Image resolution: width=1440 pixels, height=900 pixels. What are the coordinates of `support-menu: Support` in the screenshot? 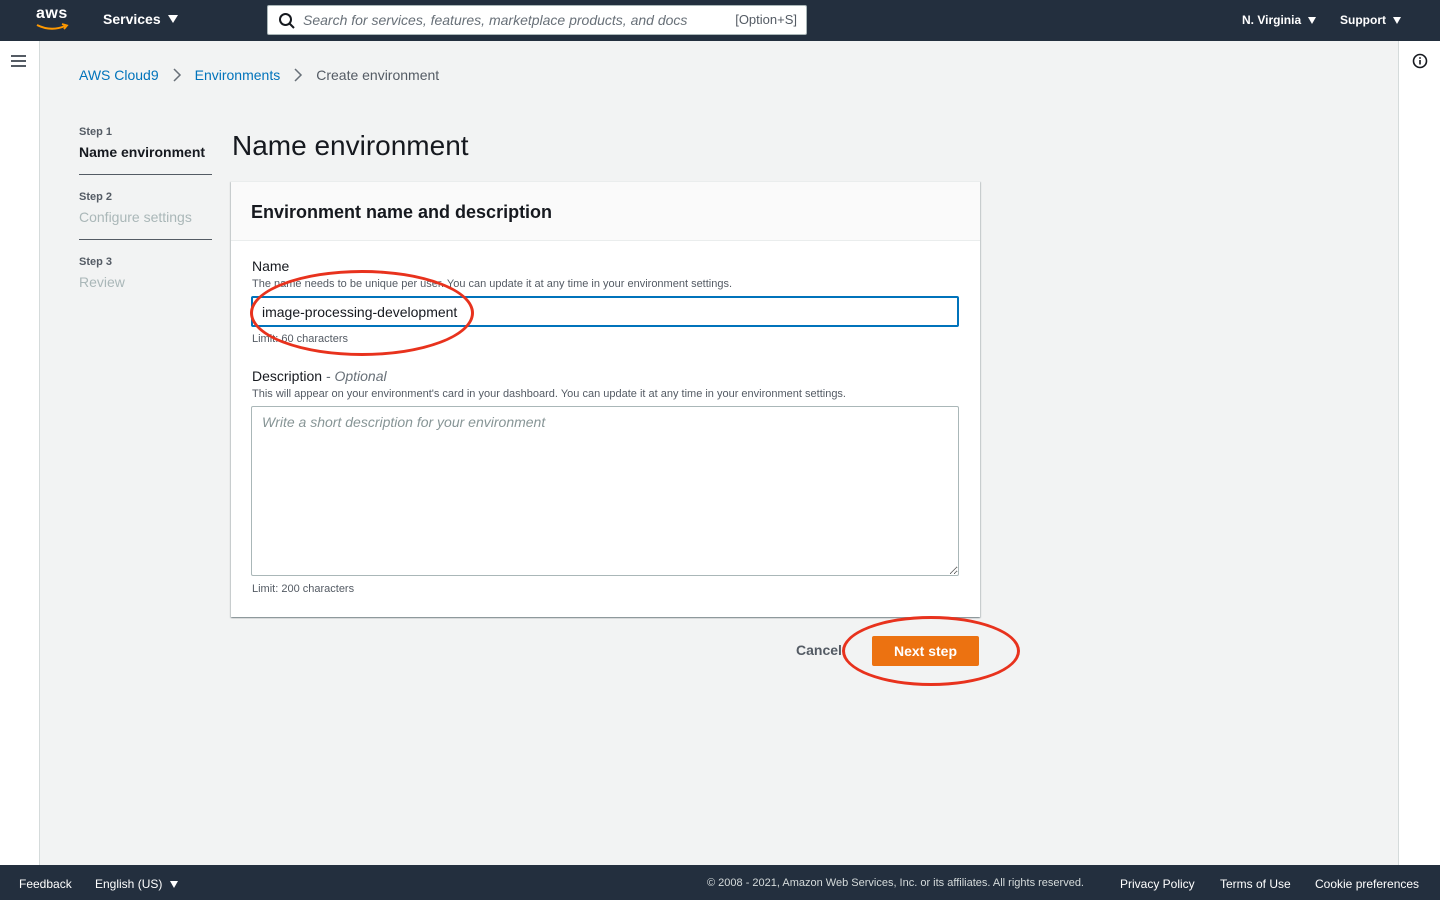 It's located at (1370, 20).